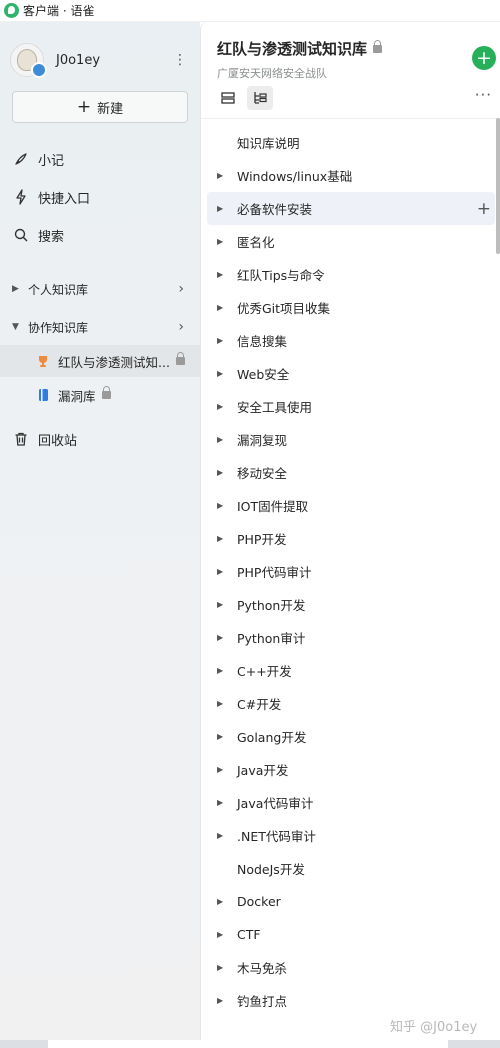  Describe the element at coordinates (434, 1027) in the screenshot. I see `watermark: 知乎 @J0o1ey` at that location.